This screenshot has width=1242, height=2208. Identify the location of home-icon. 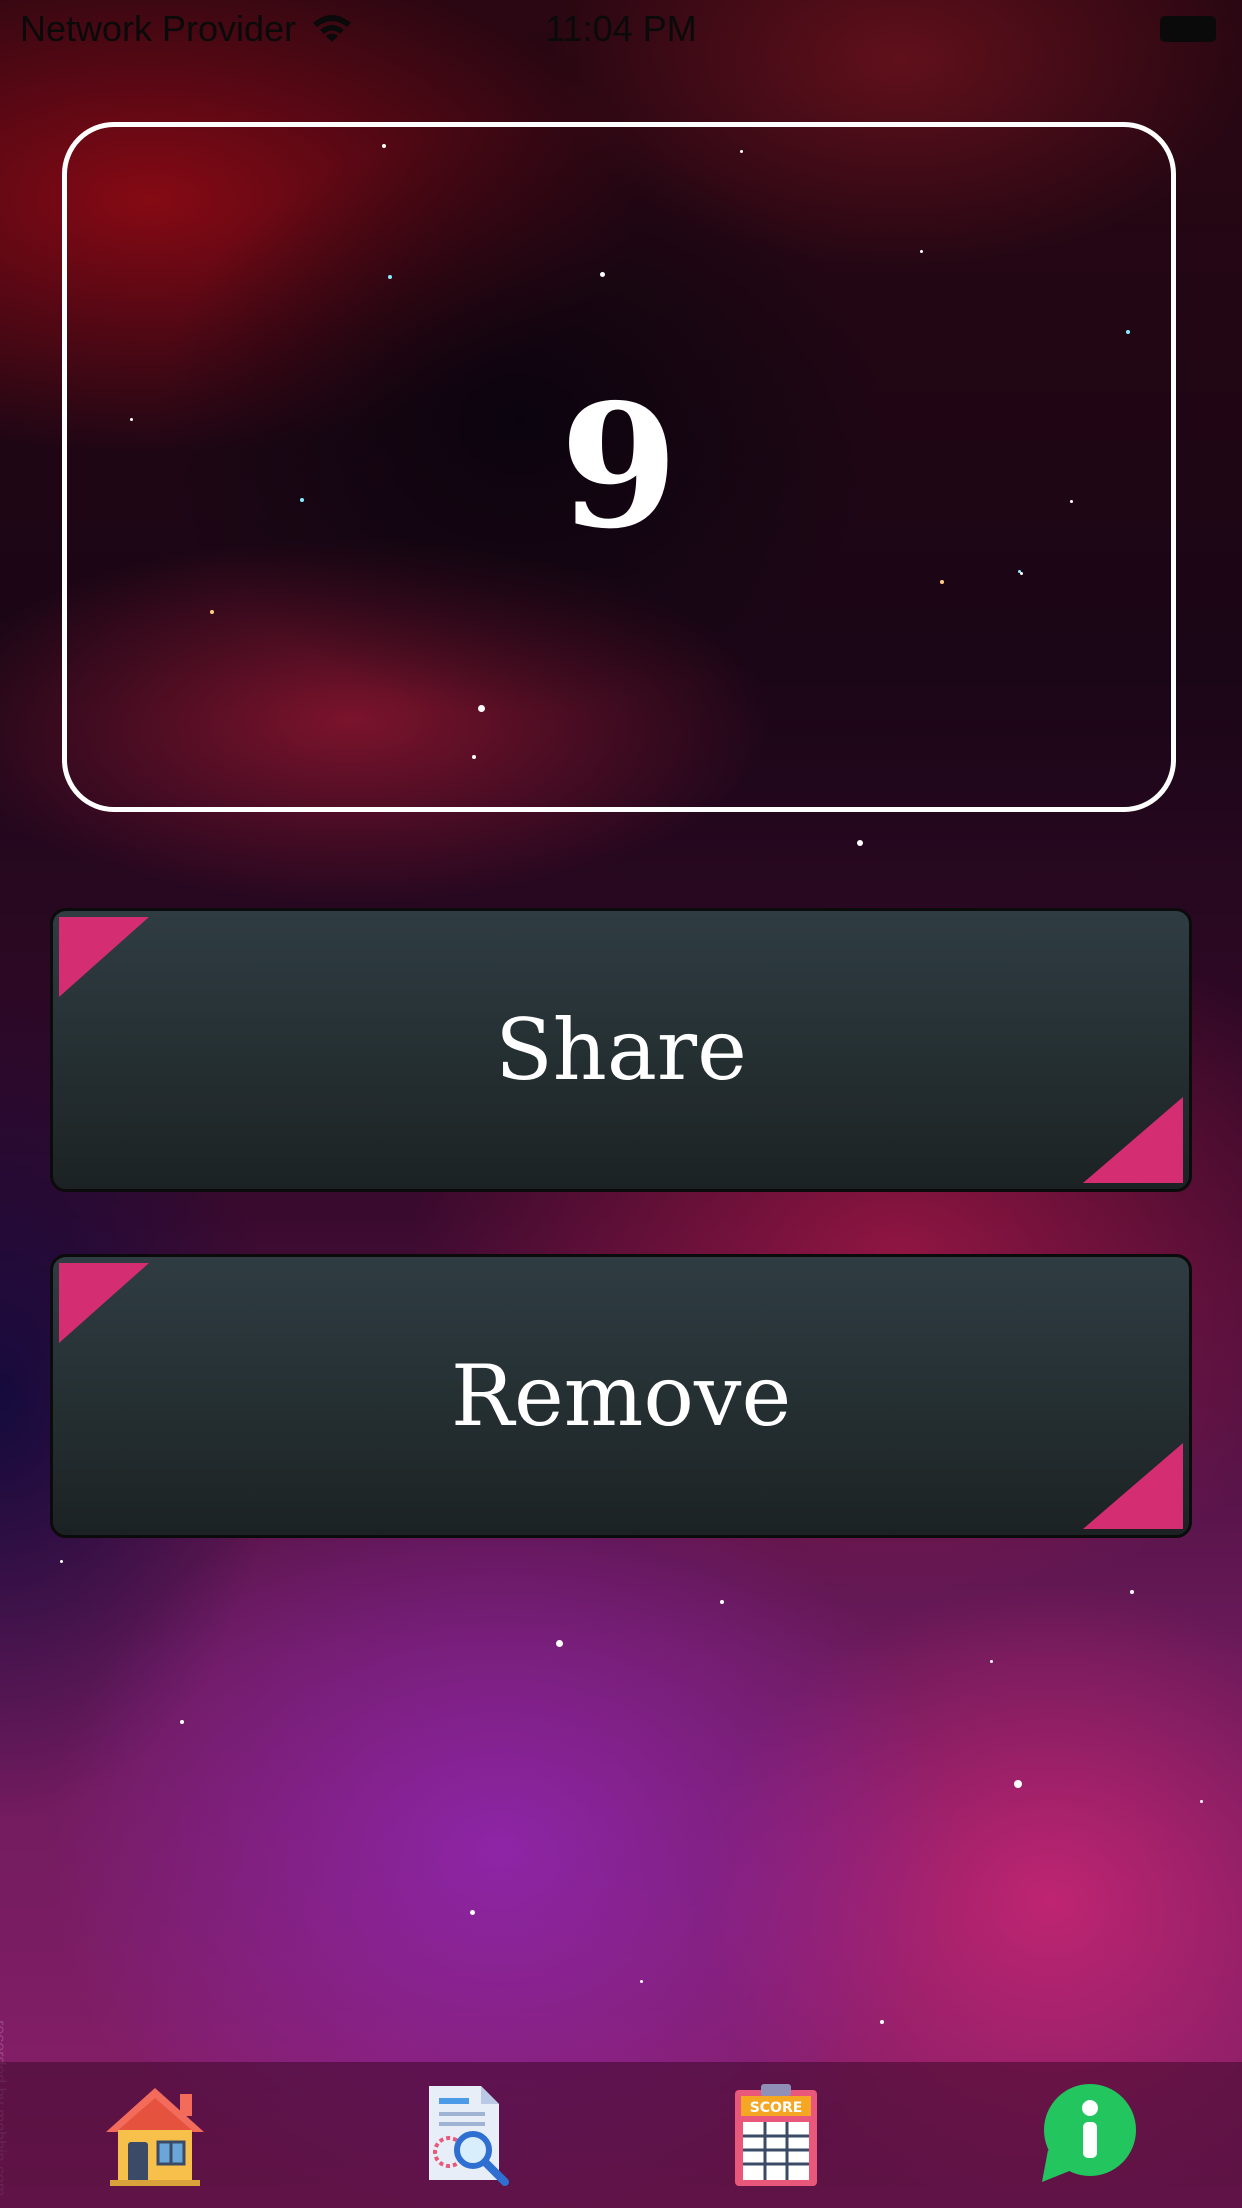
(155, 2137).